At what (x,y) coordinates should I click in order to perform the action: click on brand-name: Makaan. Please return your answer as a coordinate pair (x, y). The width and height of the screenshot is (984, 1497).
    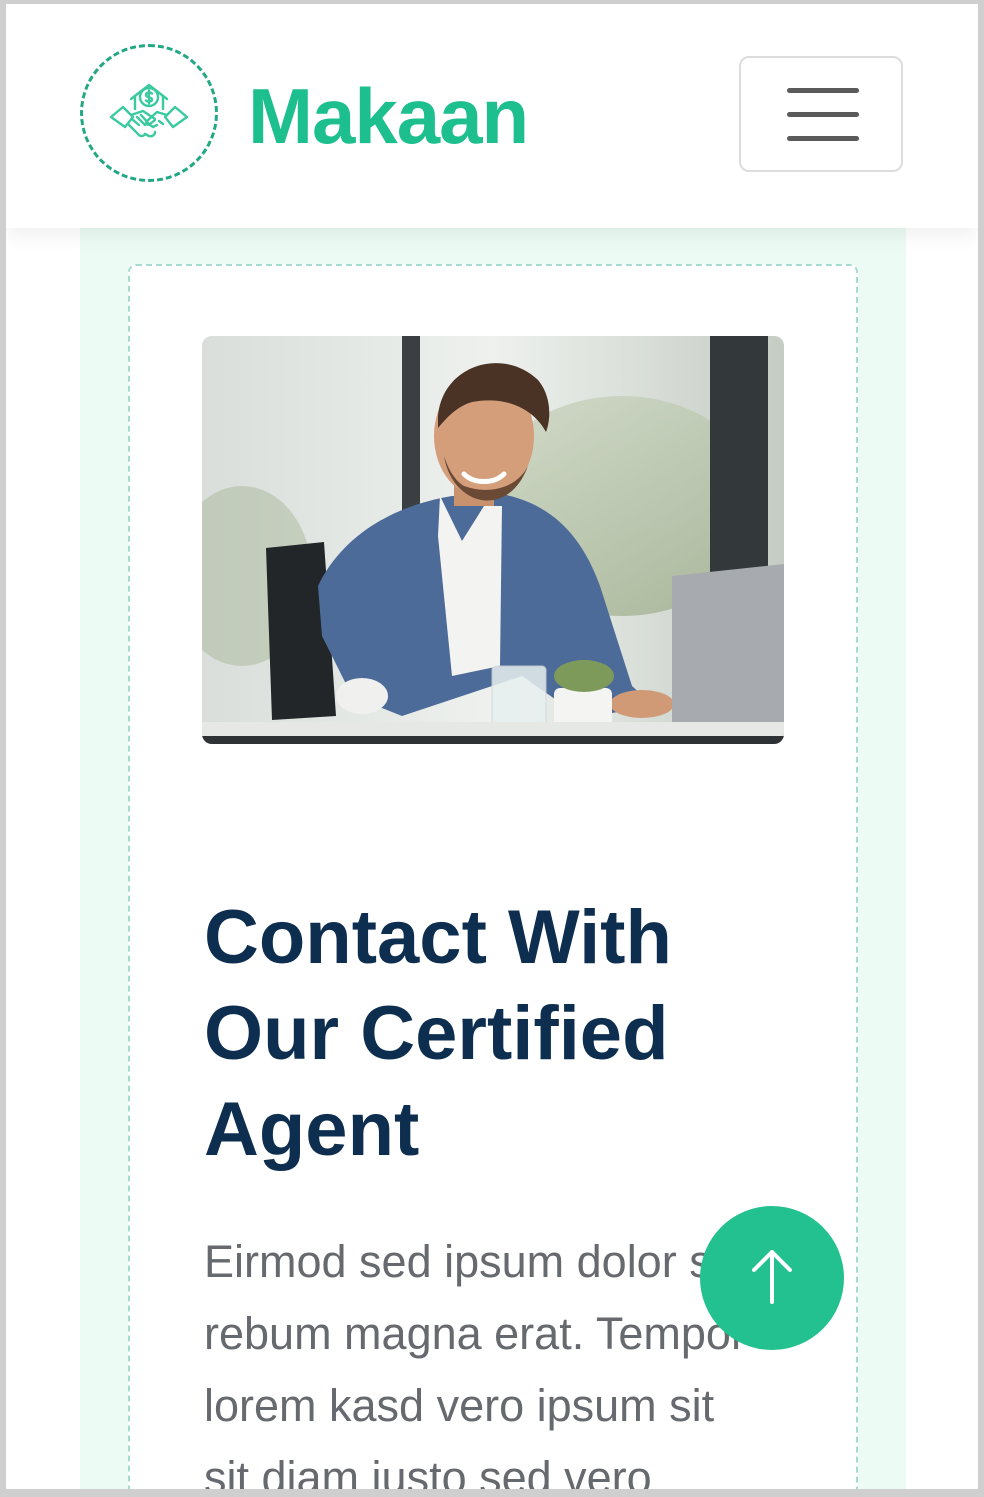
    Looking at the image, I should click on (388, 116).